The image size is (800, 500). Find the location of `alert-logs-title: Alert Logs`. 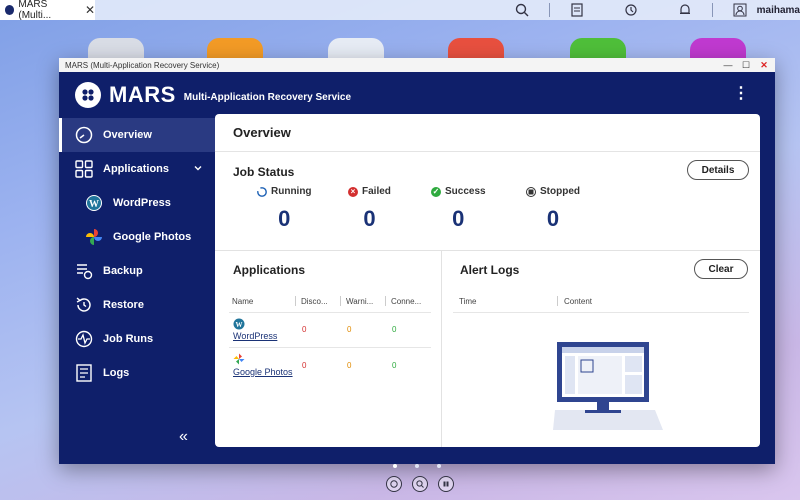

alert-logs-title: Alert Logs is located at coordinates (490, 270).